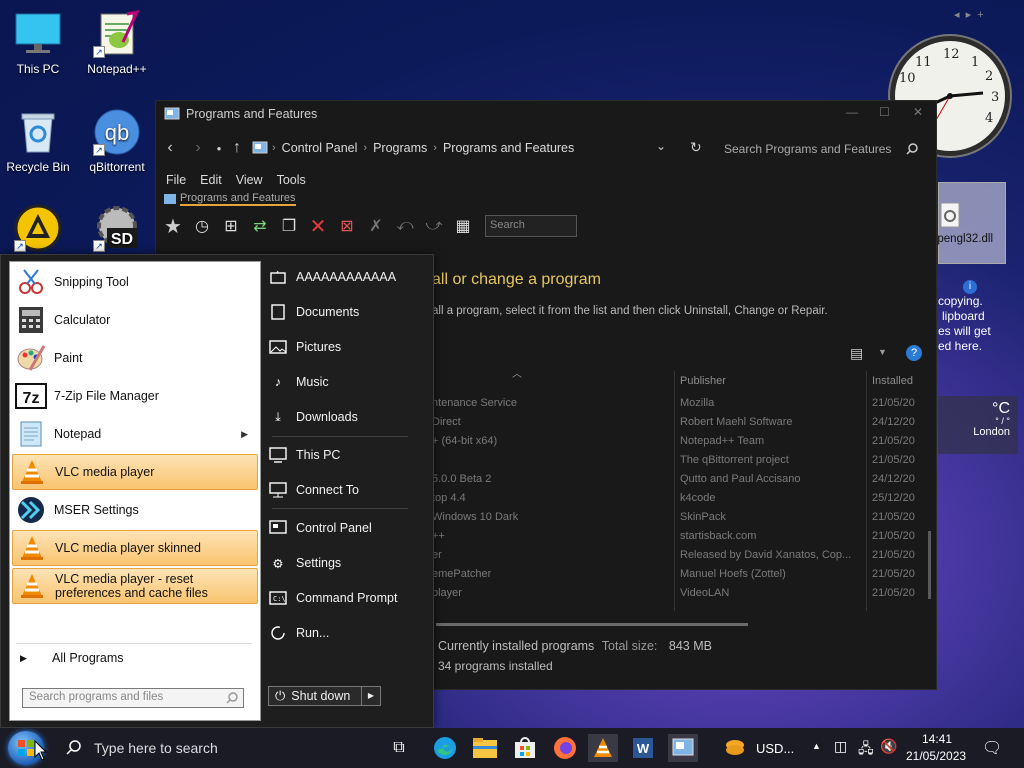 The height and width of the screenshot is (768, 1024). I want to click on help-icon: ?, so click(914, 353).